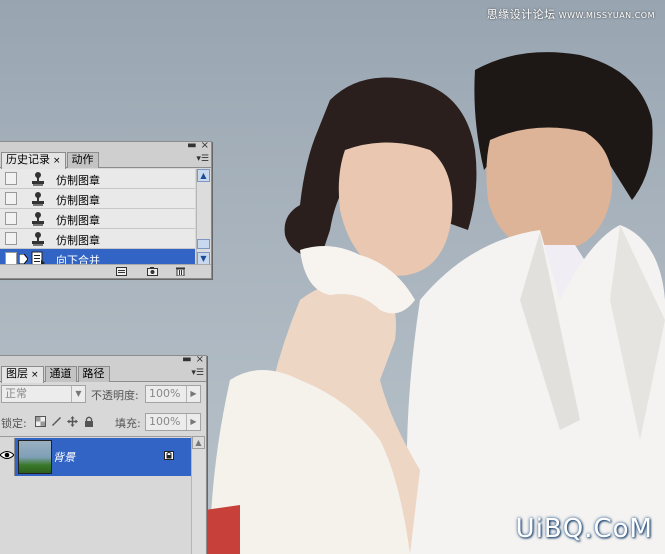  Describe the element at coordinates (23, 259) in the screenshot. I see `history-state-slider-icon` at that location.